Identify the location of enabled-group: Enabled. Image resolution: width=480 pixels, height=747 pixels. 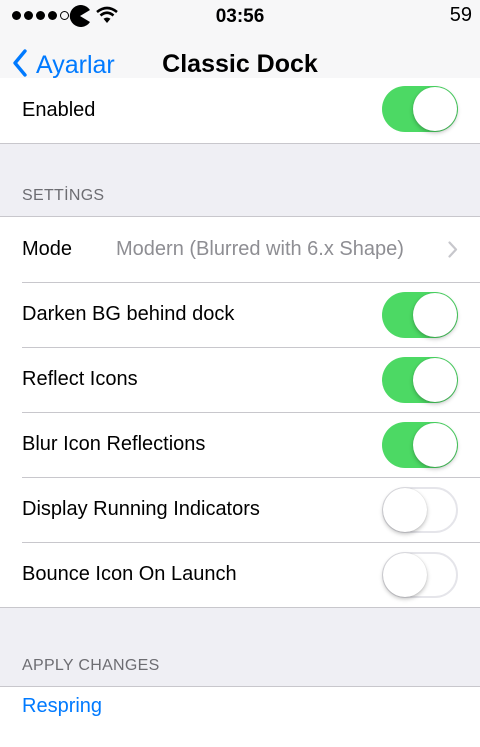
(240, 111).